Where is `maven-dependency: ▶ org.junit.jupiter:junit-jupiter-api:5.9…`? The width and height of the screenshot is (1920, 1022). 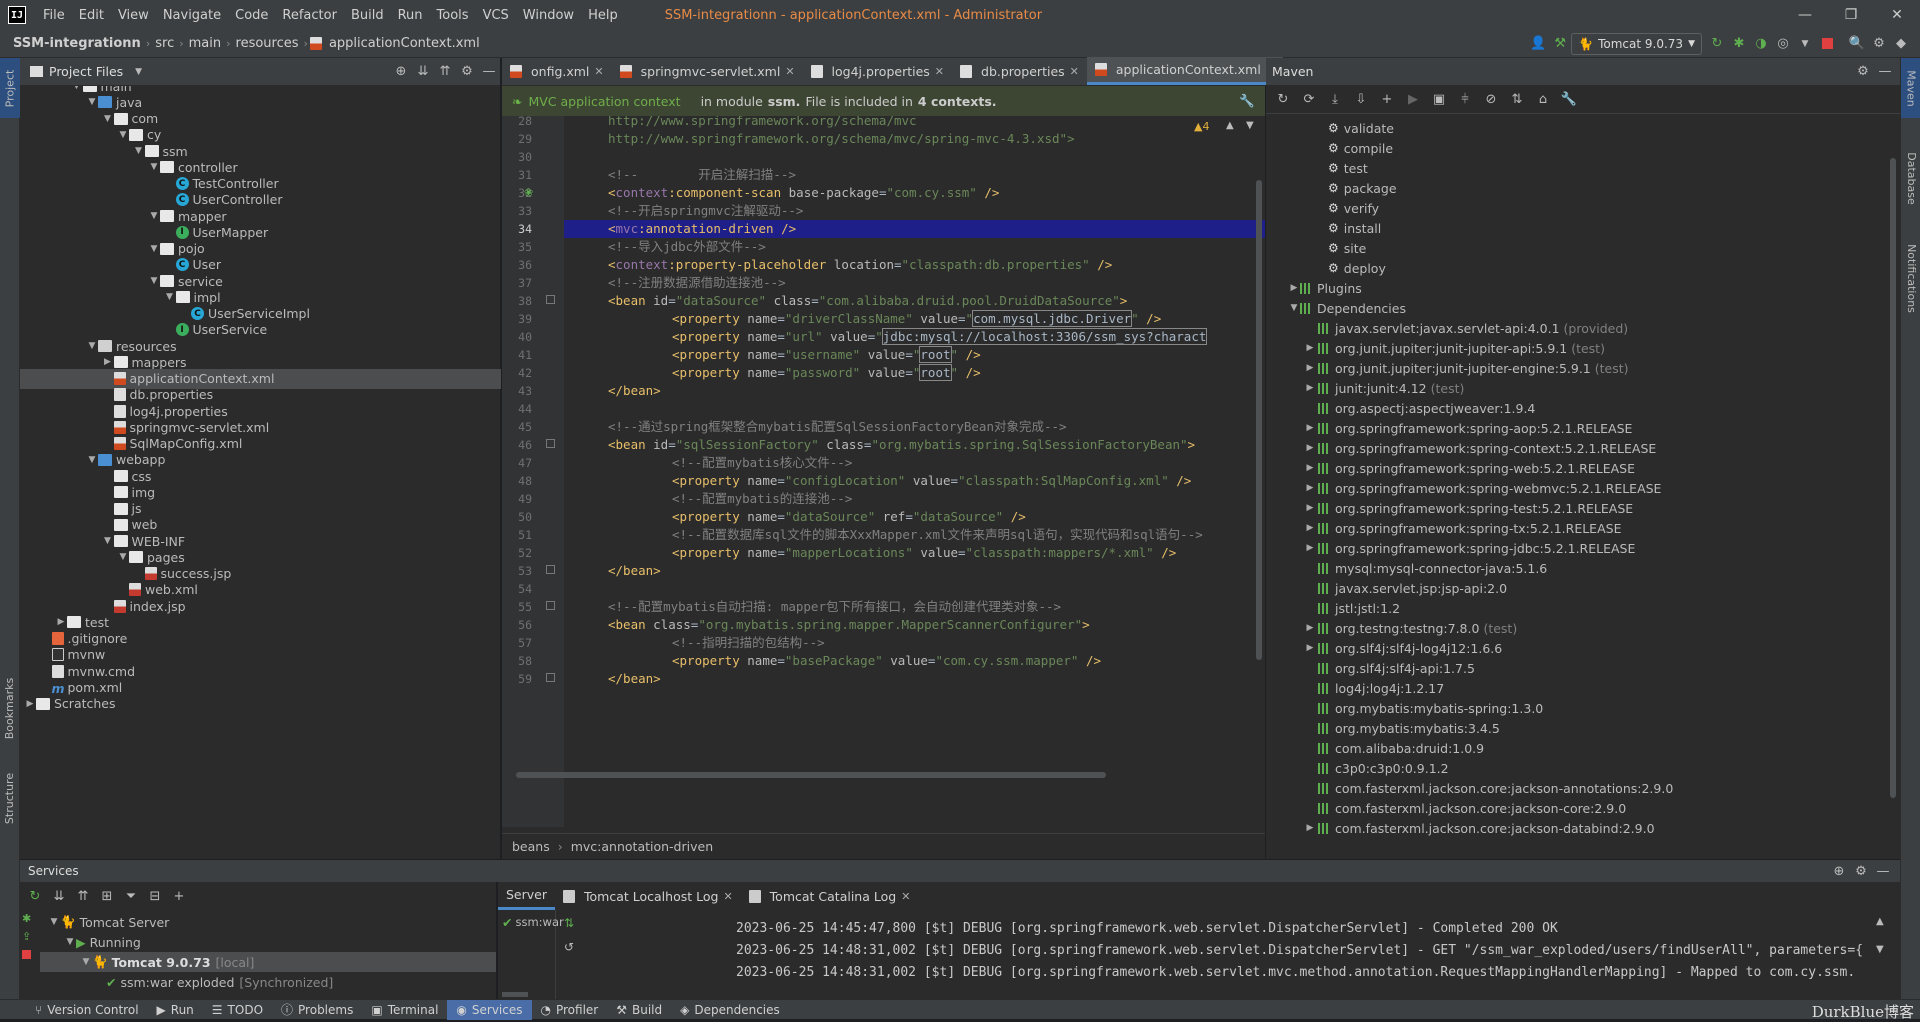 maven-dependency: ▶ org.junit.jupiter:junit-jupiter-api:5.9… is located at coordinates (1454, 348).